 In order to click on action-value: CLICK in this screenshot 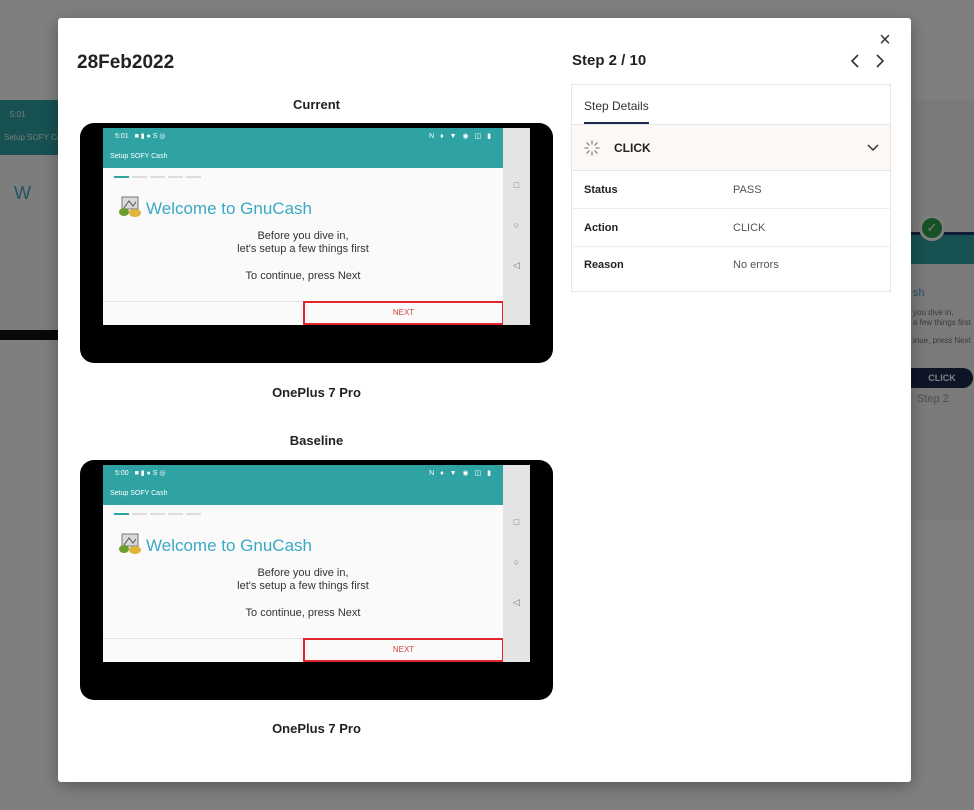, I will do `click(749, 228)`.